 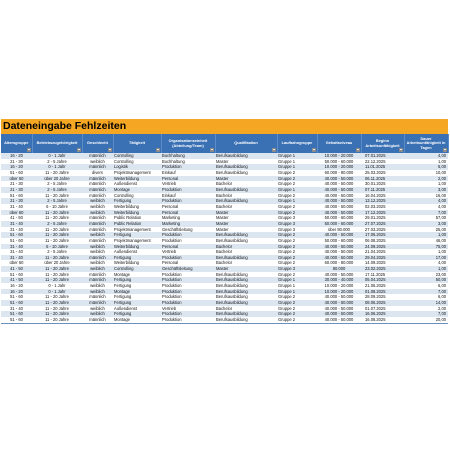 I want to click on column-header: Geschlecht, so click(x=98, y=143).